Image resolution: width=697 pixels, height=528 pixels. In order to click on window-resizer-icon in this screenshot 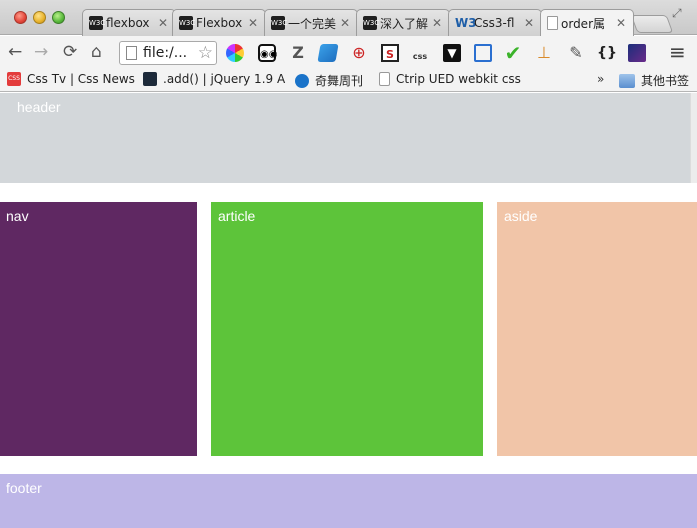, I will do `click(483, 53)`.